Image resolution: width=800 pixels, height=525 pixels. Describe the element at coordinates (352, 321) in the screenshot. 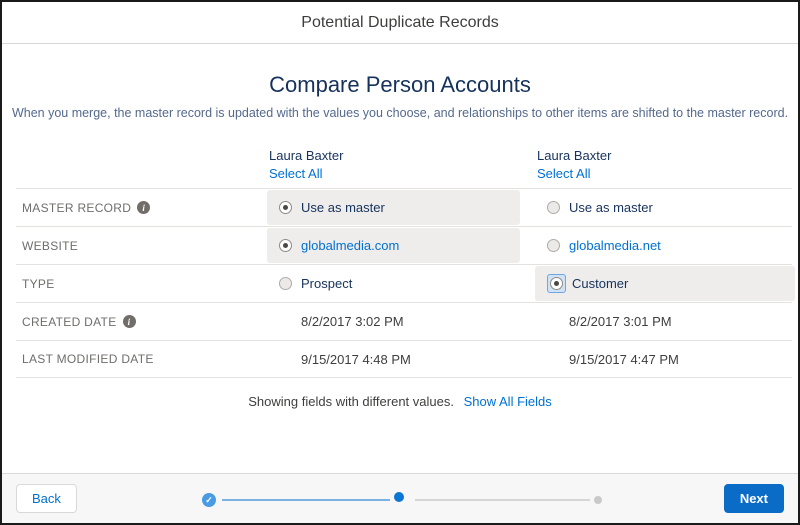

I see `date-value: 8/2/2017 3:02 PM` at that location.